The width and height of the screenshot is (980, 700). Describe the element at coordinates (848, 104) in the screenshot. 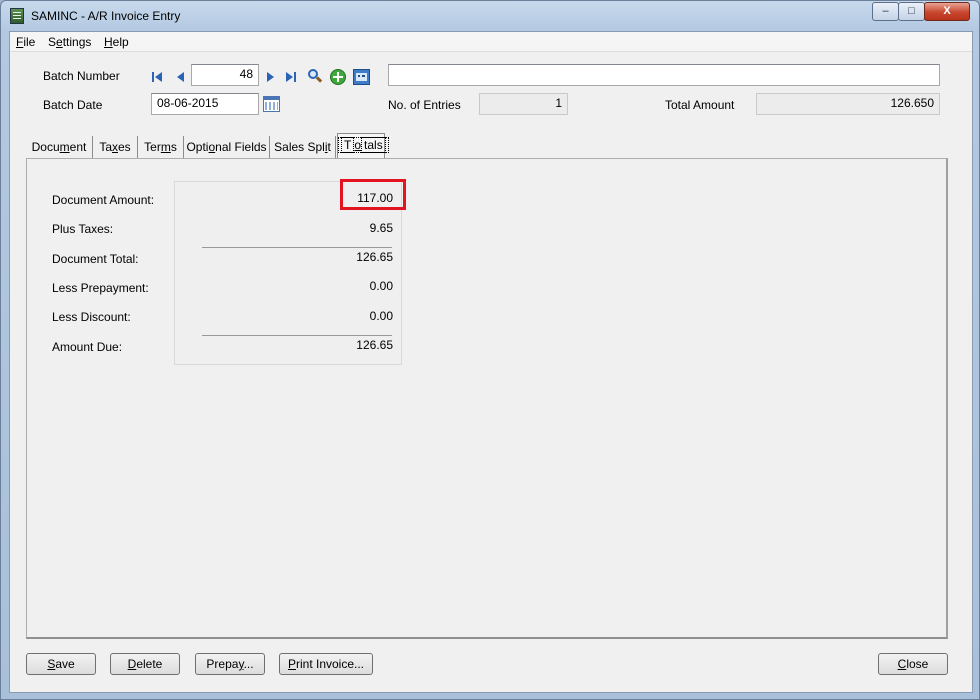

I see `total-amount-value: 126.650` at that location.